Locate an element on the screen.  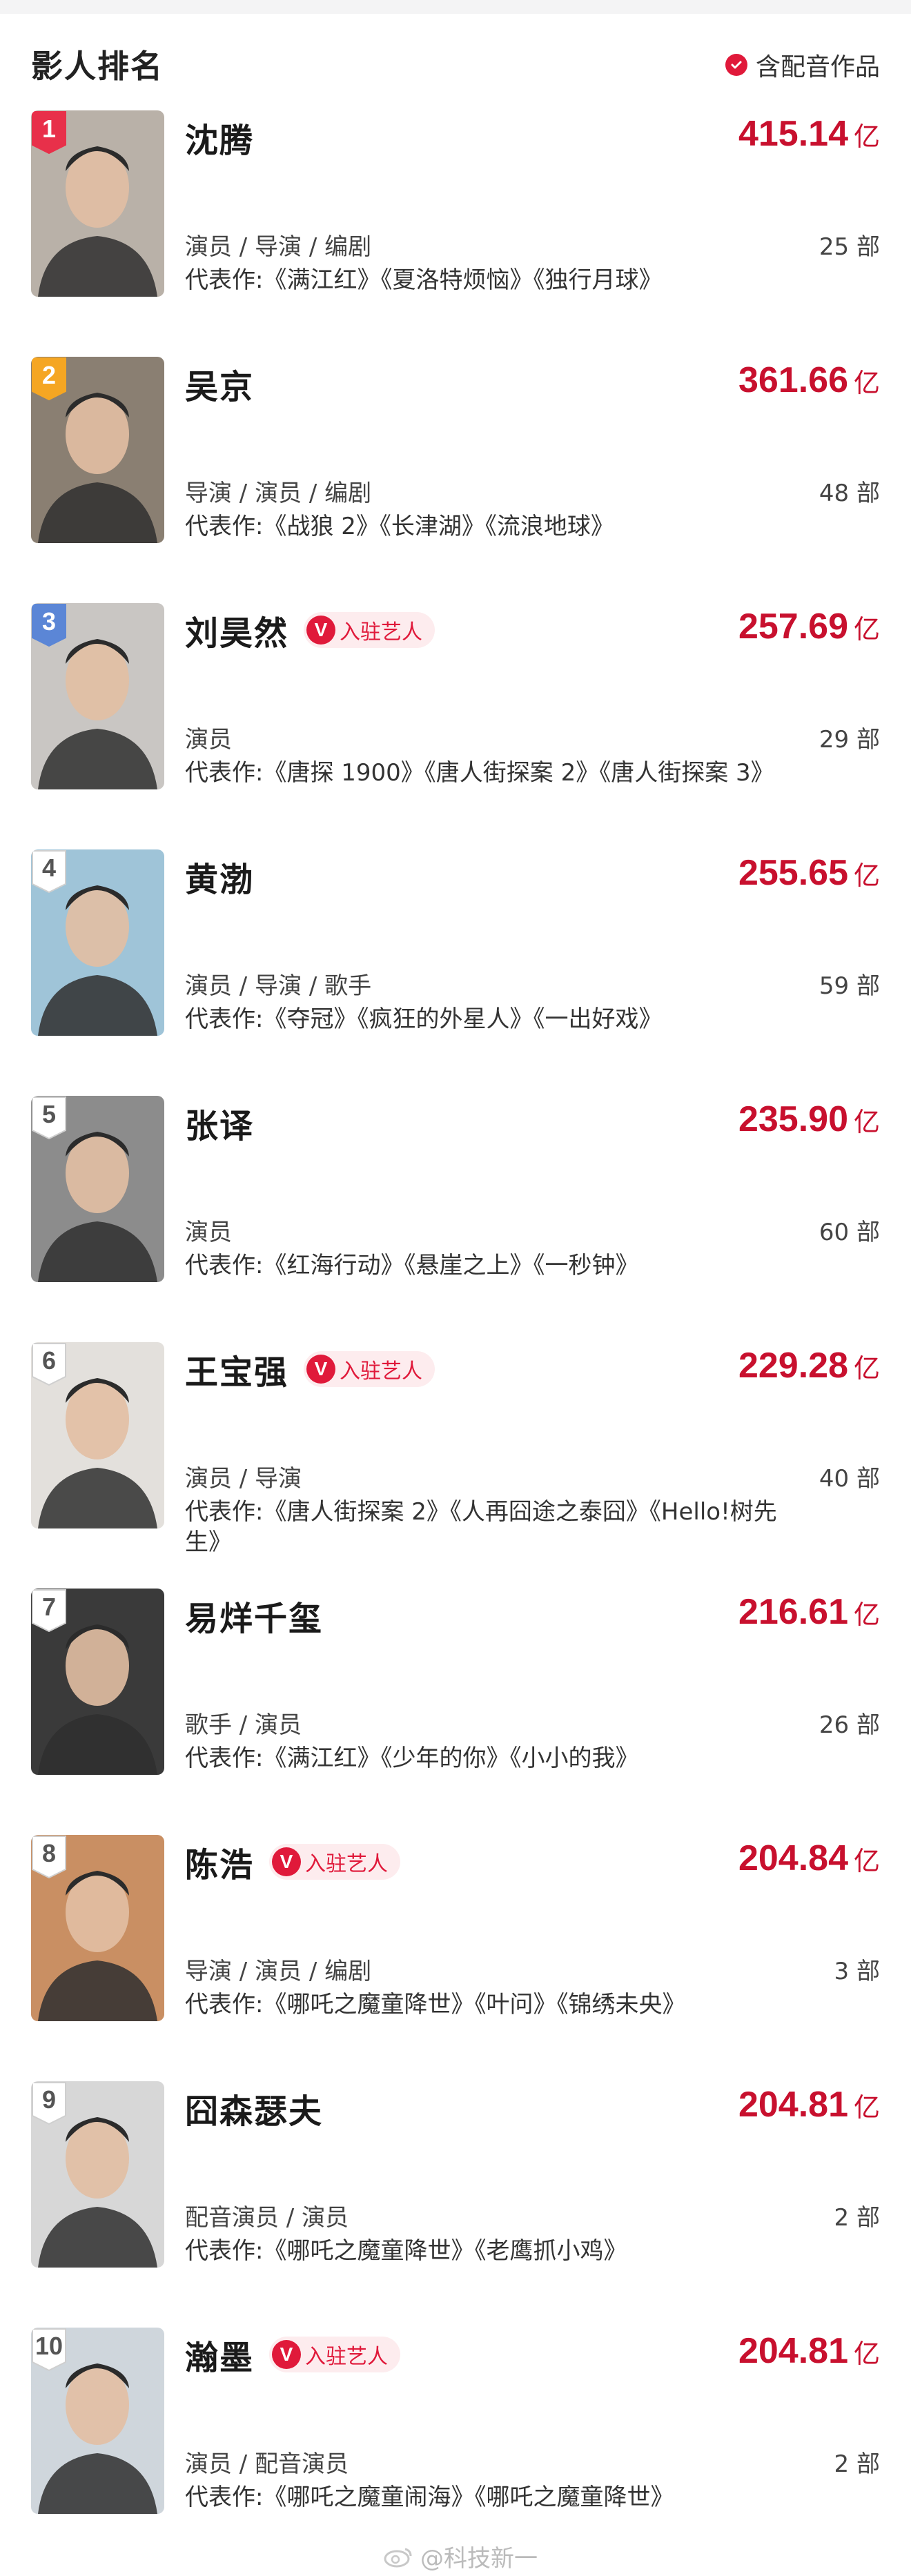
check-icon is located at coordinates (736, 65).